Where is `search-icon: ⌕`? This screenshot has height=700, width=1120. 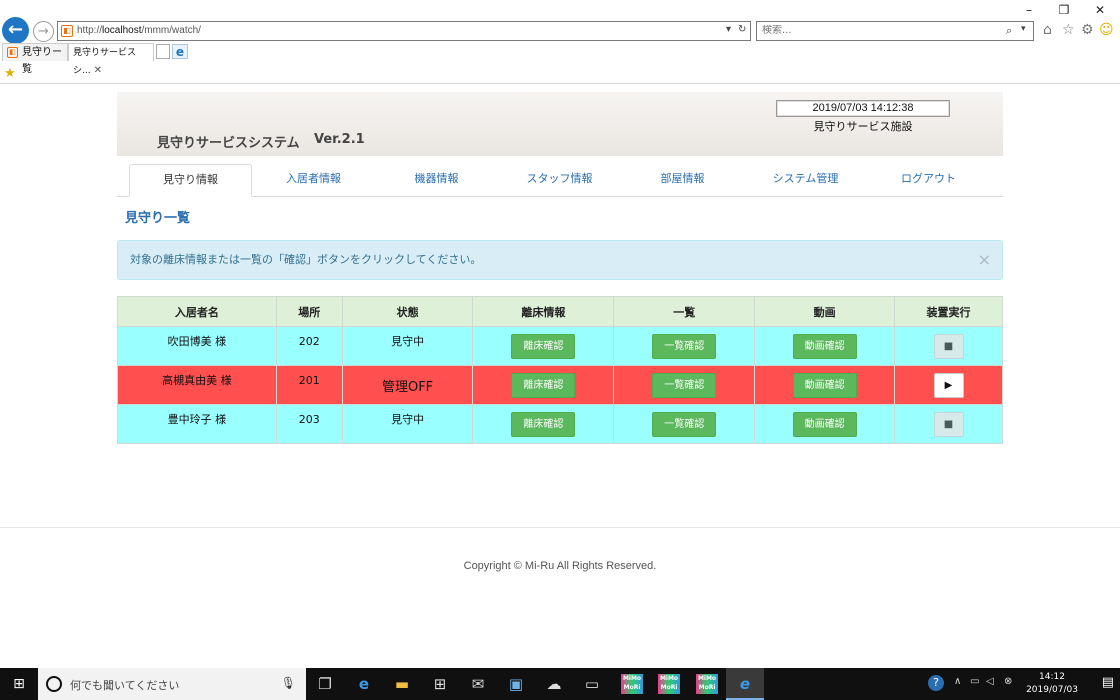 search-icon: ⌕ is located at coordinates (1009, 31).